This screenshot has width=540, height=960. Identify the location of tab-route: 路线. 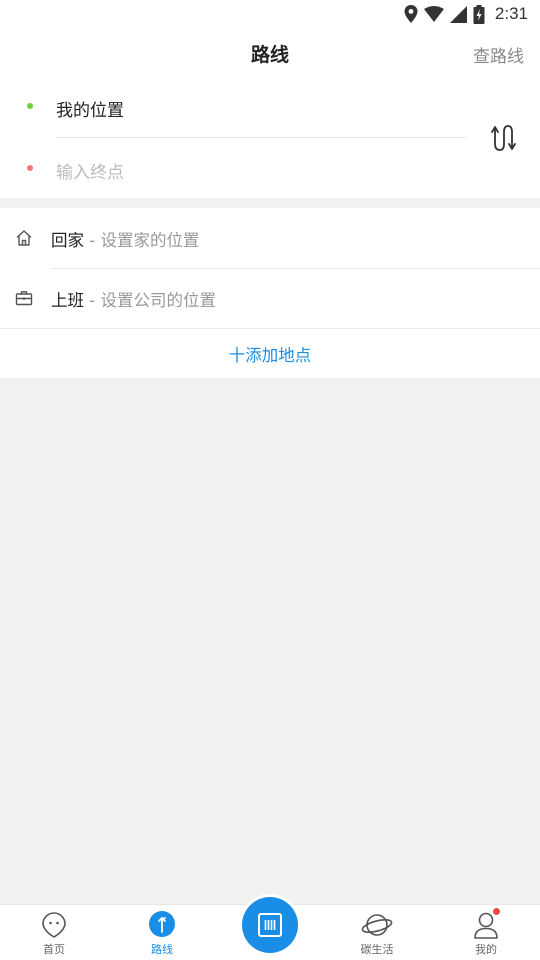
(162, 932).